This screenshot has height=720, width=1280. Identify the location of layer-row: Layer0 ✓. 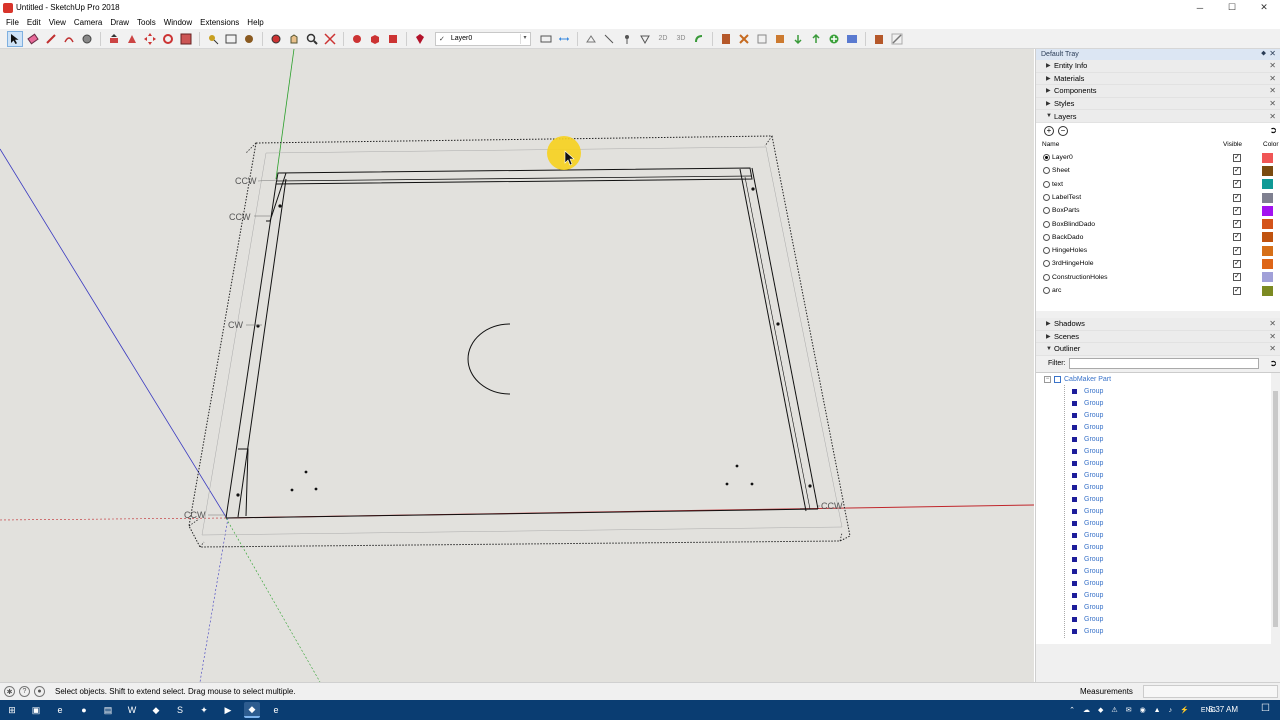
(1158, 157).